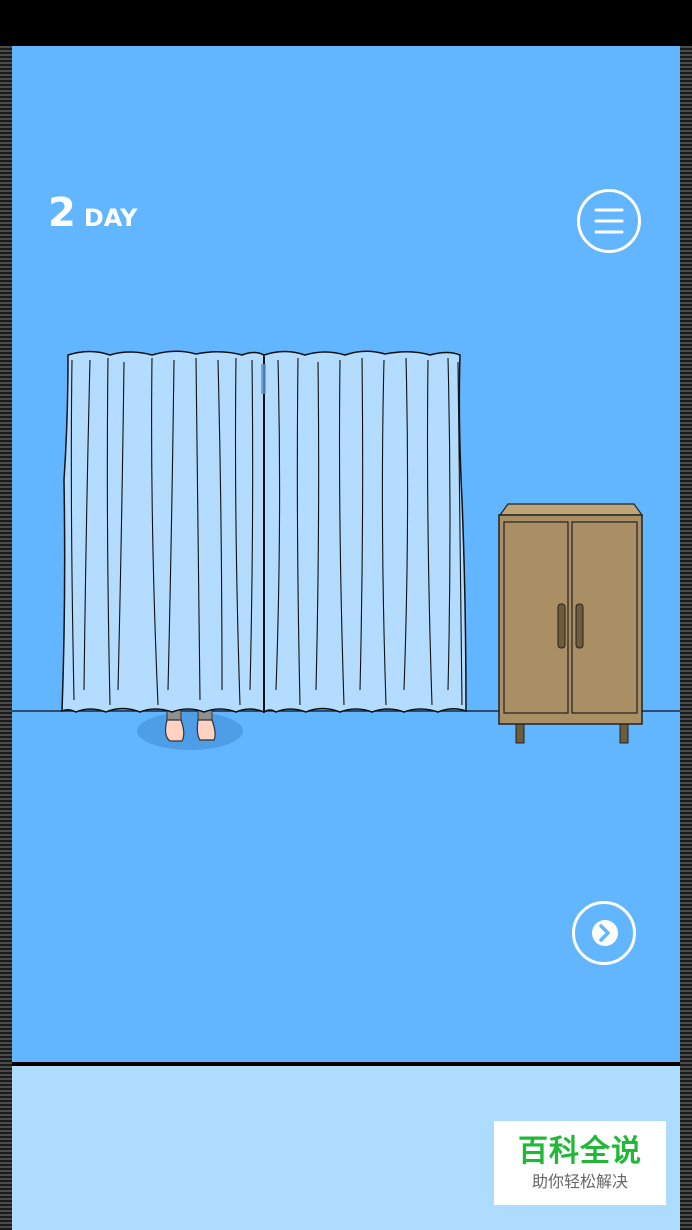 This screenshot has width=692, height=1230. I want to click on day-number: 2, so click(62, 213).